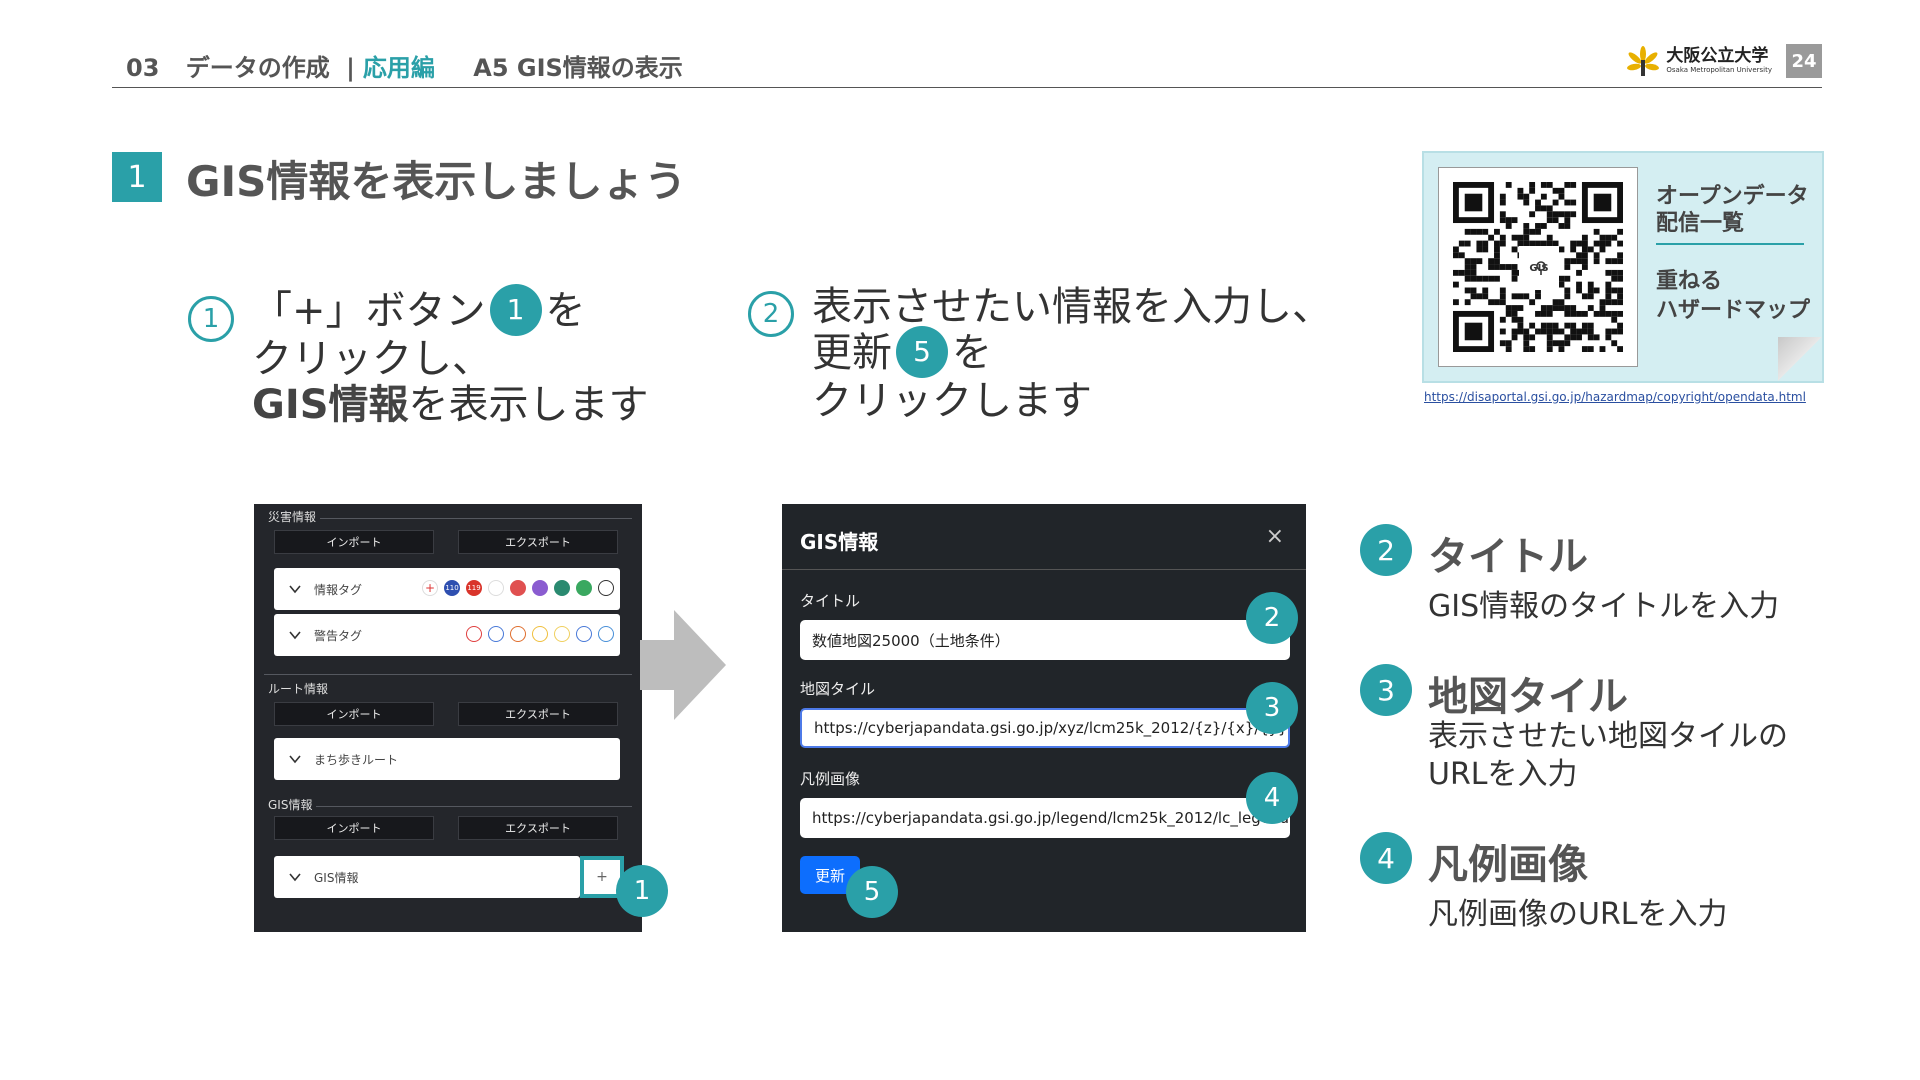  Describe the element at coordinates (1700, 223) in the screenshot. I see `qr-label1-line2: 配信一覧` at that location.